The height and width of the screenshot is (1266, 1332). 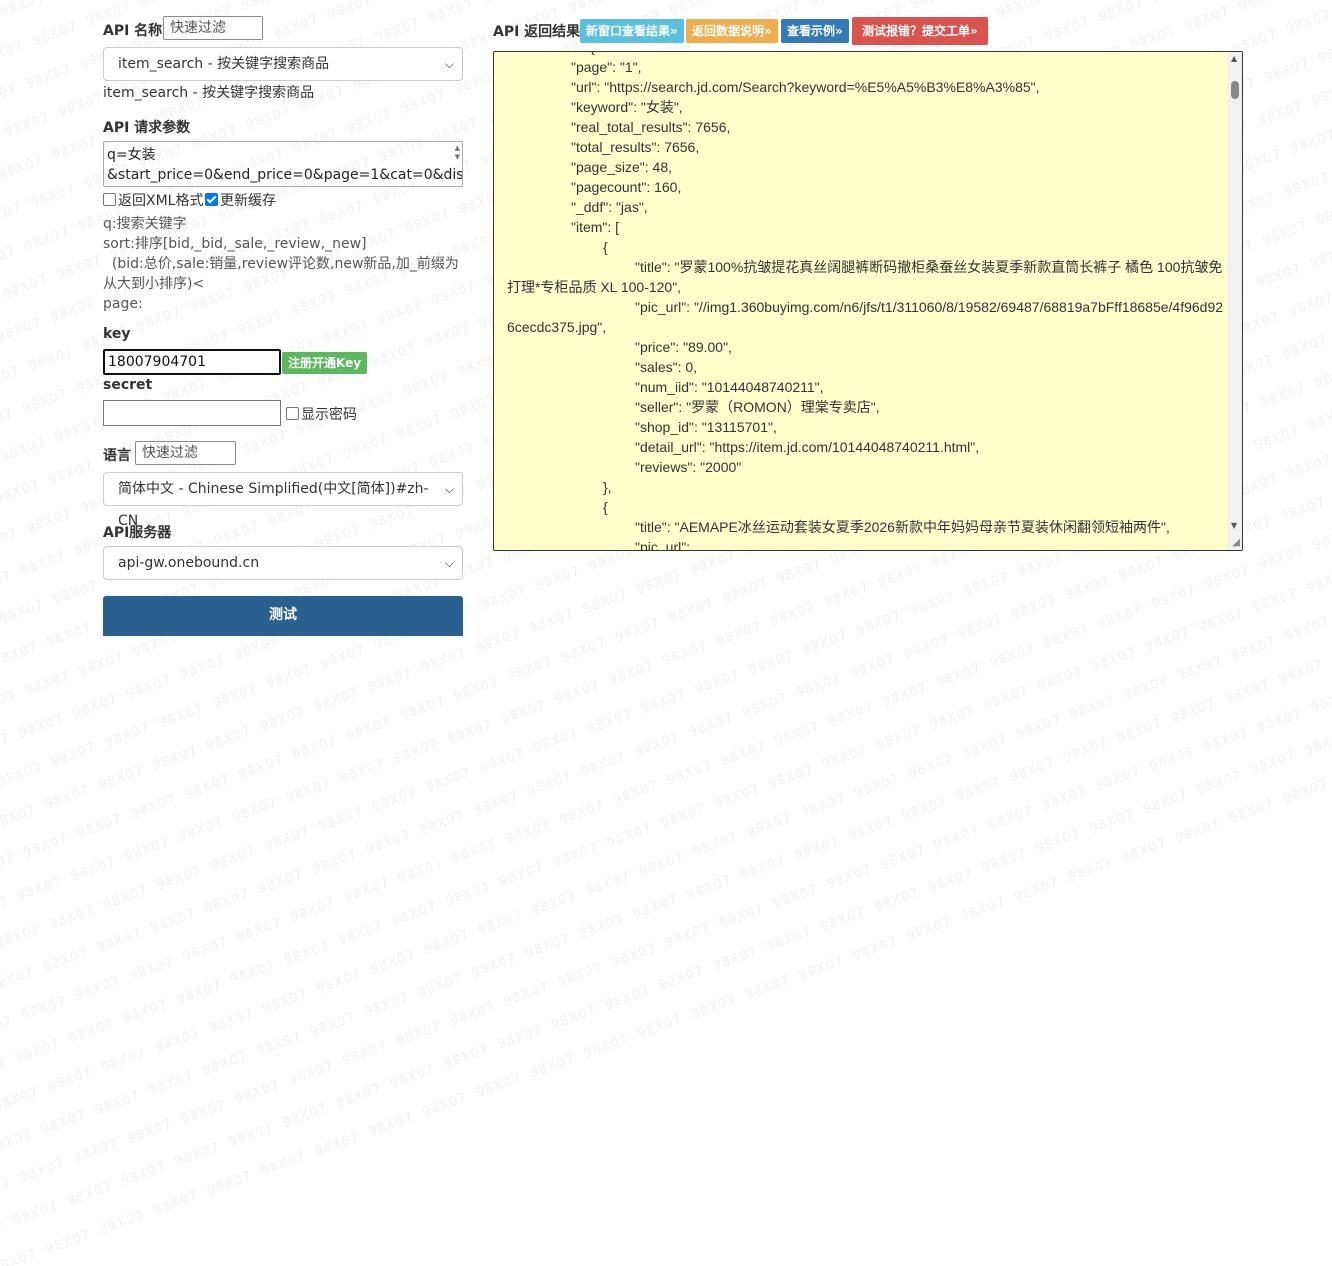 I want to click on result-line: "reviews": "2000", so click(x=688, y=467).